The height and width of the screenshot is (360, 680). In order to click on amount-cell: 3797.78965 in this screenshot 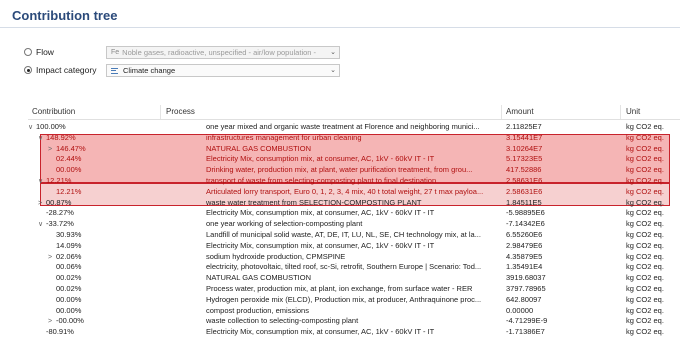, I will do `click(526, 288)`.